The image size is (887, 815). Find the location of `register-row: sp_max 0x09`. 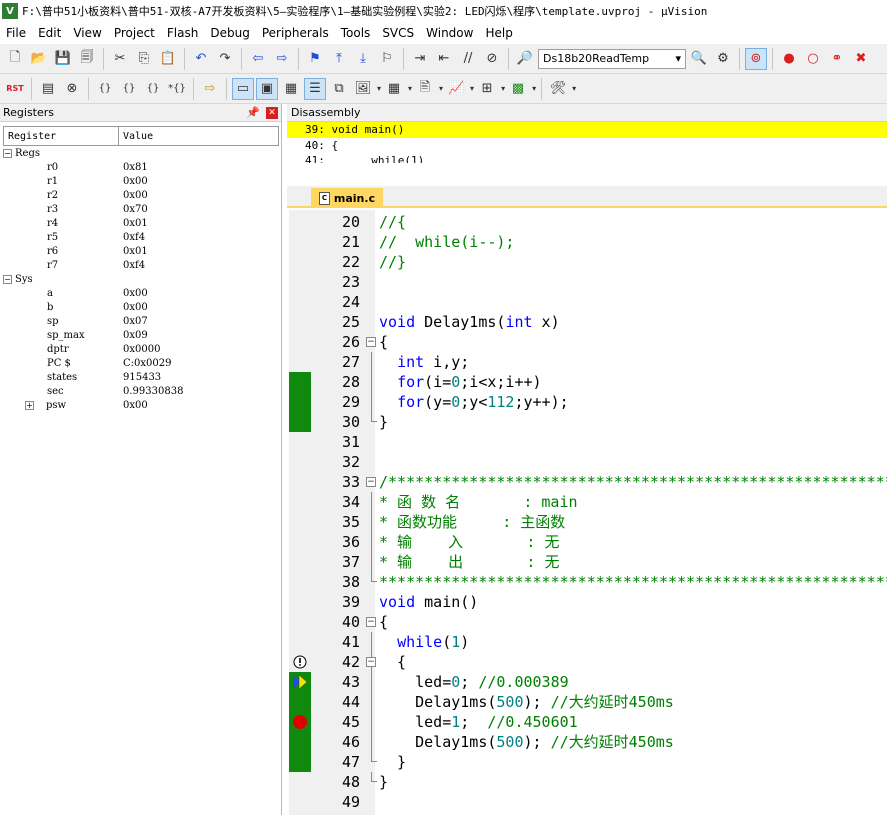

register-row: sp_max 0x09 is located at coordinates (141, 335).